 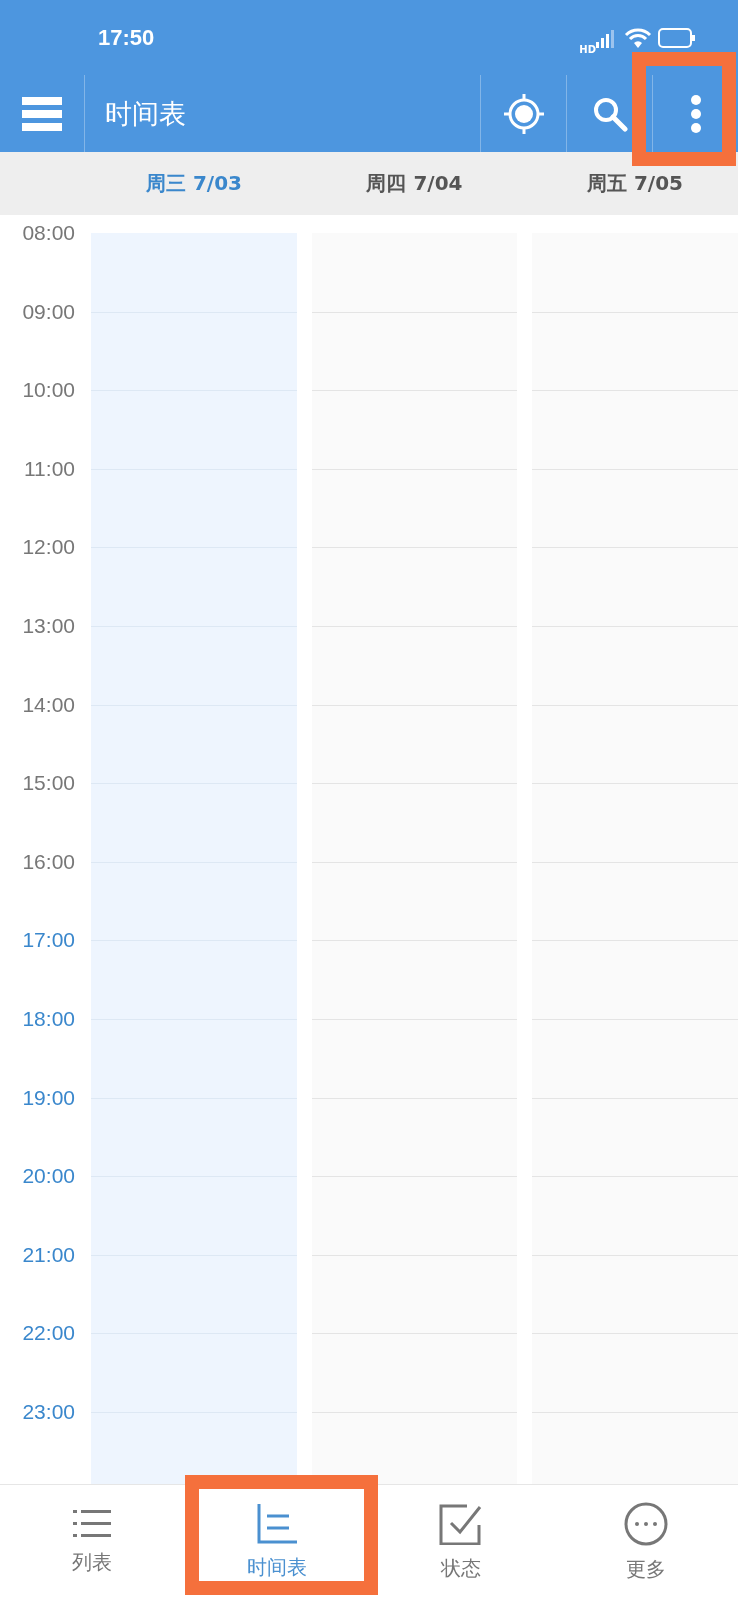 I want to click on day-tab: 周三 7/03, so click(x=194, y=183).